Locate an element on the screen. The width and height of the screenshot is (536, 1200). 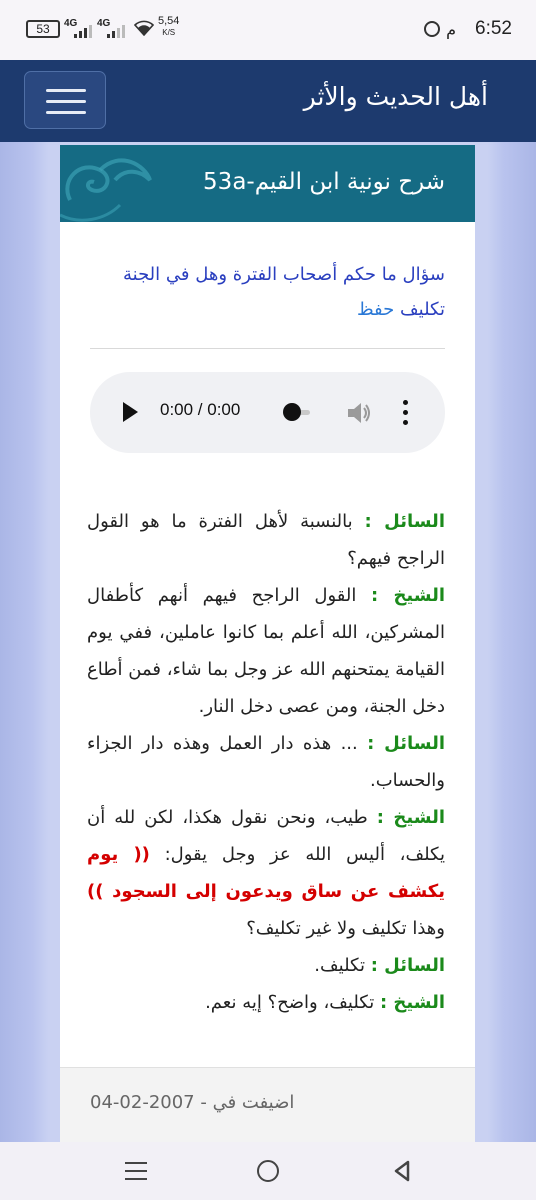
play-icon is located at coordinates (130, 412).